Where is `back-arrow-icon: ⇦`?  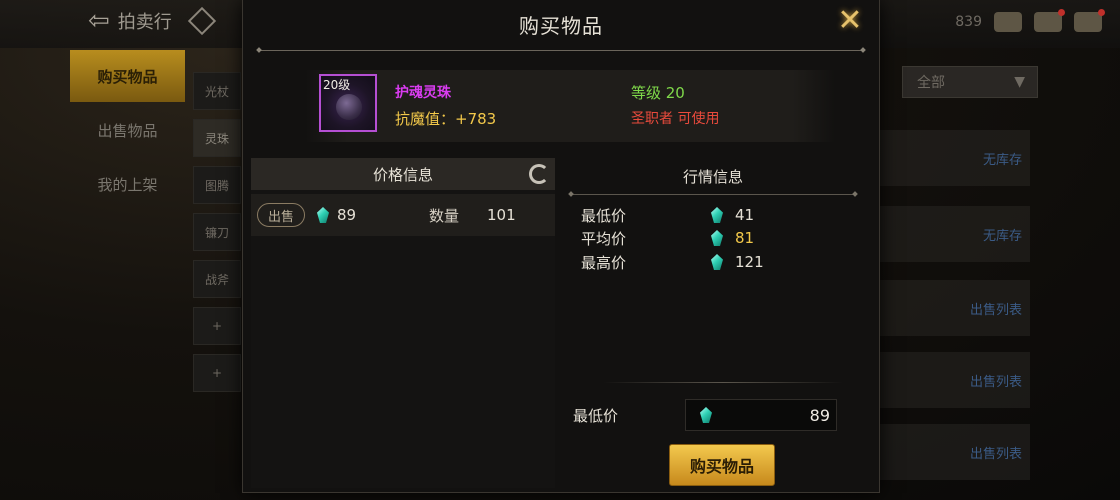 back-arrow-icon: ⇦ is located at coordinates (99, 21).